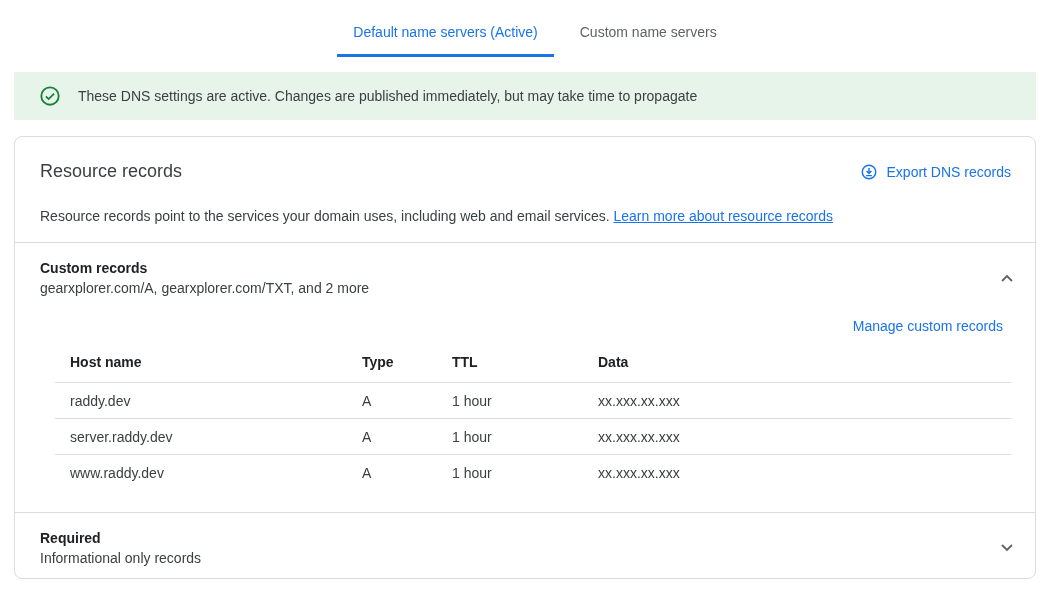 The width and height of the screenshot is (1056, 604). What do you see at coordinates (117, 472) in the screenshot?
I see `table-cell-text: www.raddy.dev` at bounding box center [117, 472].